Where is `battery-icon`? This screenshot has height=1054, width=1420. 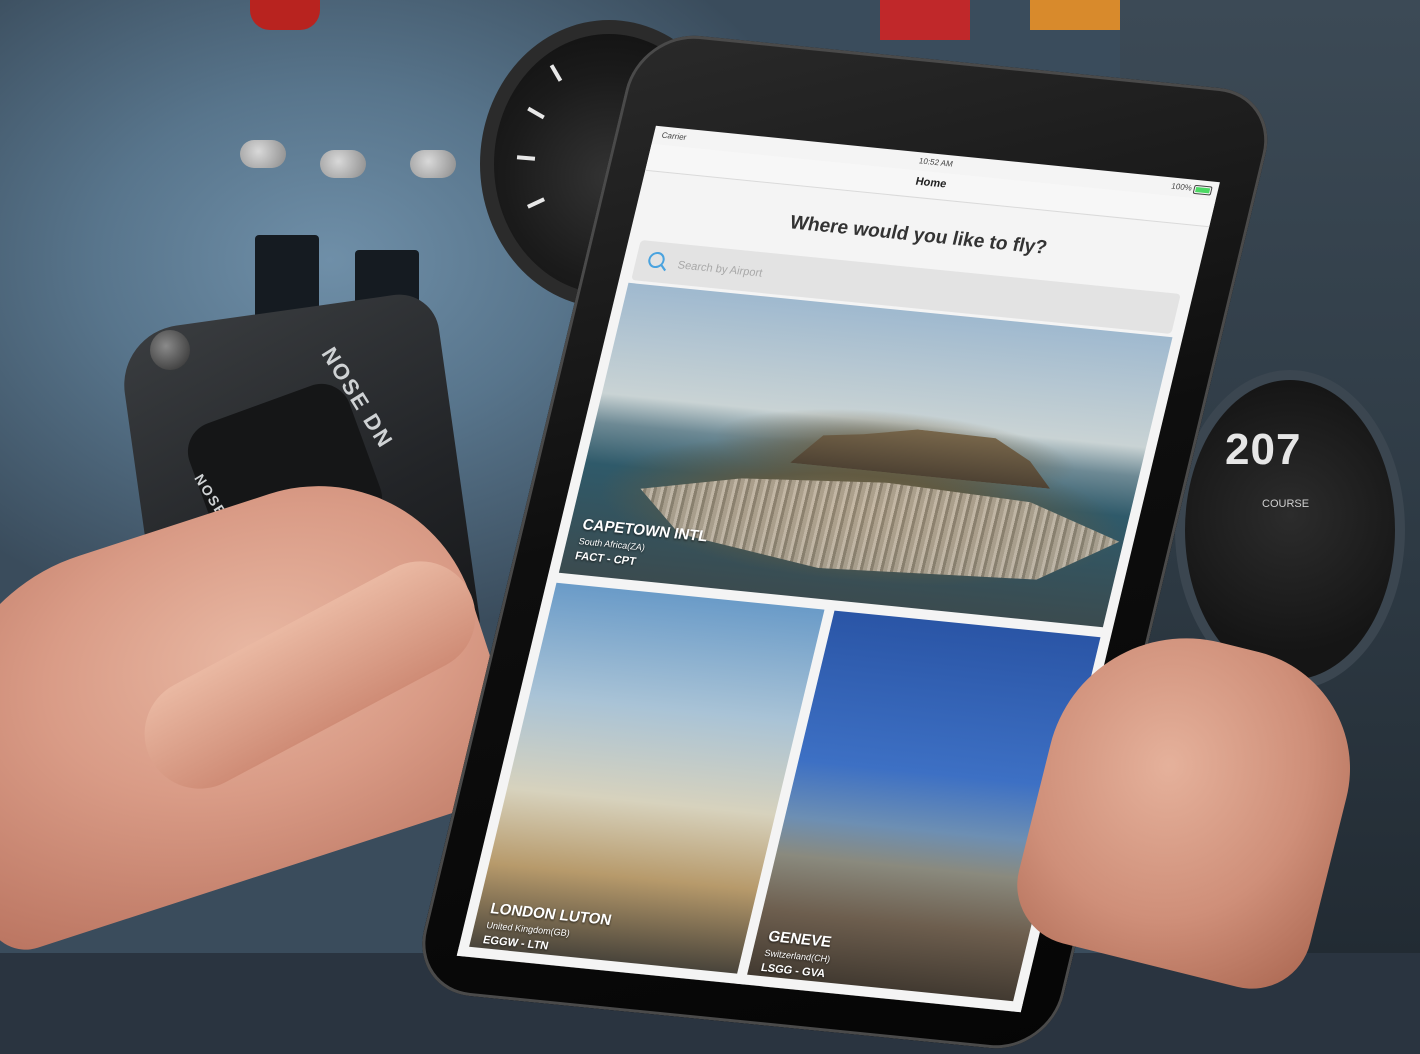 battery-icon is located at coordinates (1202, 190).